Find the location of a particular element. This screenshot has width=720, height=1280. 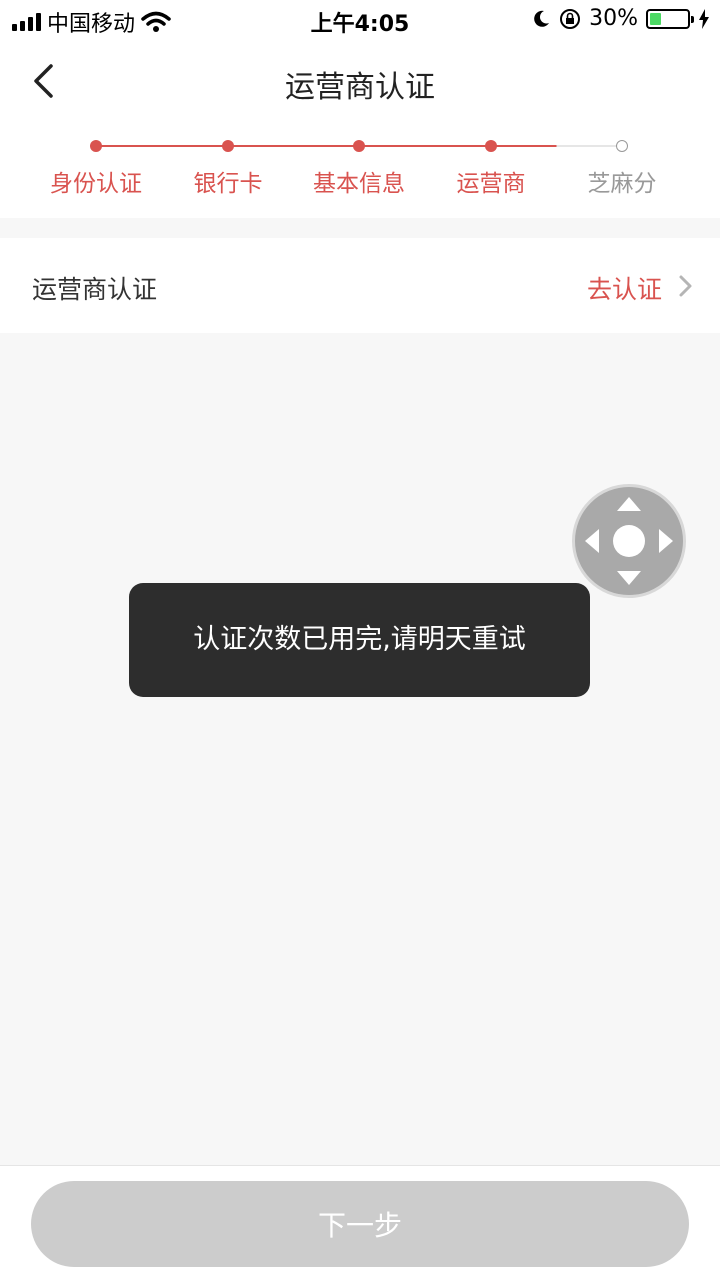

directional-pad-icon is located at coordinates (629, 541).